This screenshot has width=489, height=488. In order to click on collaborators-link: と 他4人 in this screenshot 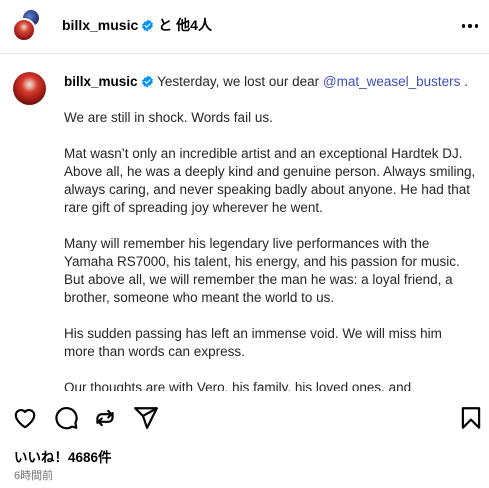, I will do `click(185, 25)`.